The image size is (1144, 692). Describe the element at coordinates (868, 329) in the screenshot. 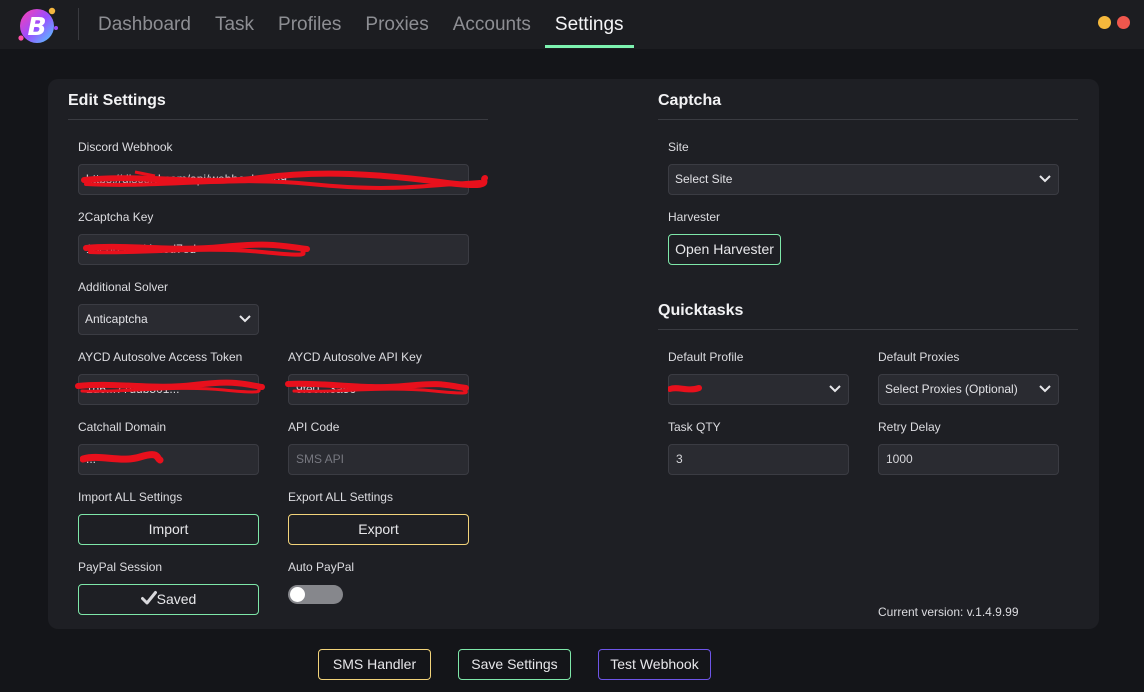

I see `quicktasks-divider` at that location.